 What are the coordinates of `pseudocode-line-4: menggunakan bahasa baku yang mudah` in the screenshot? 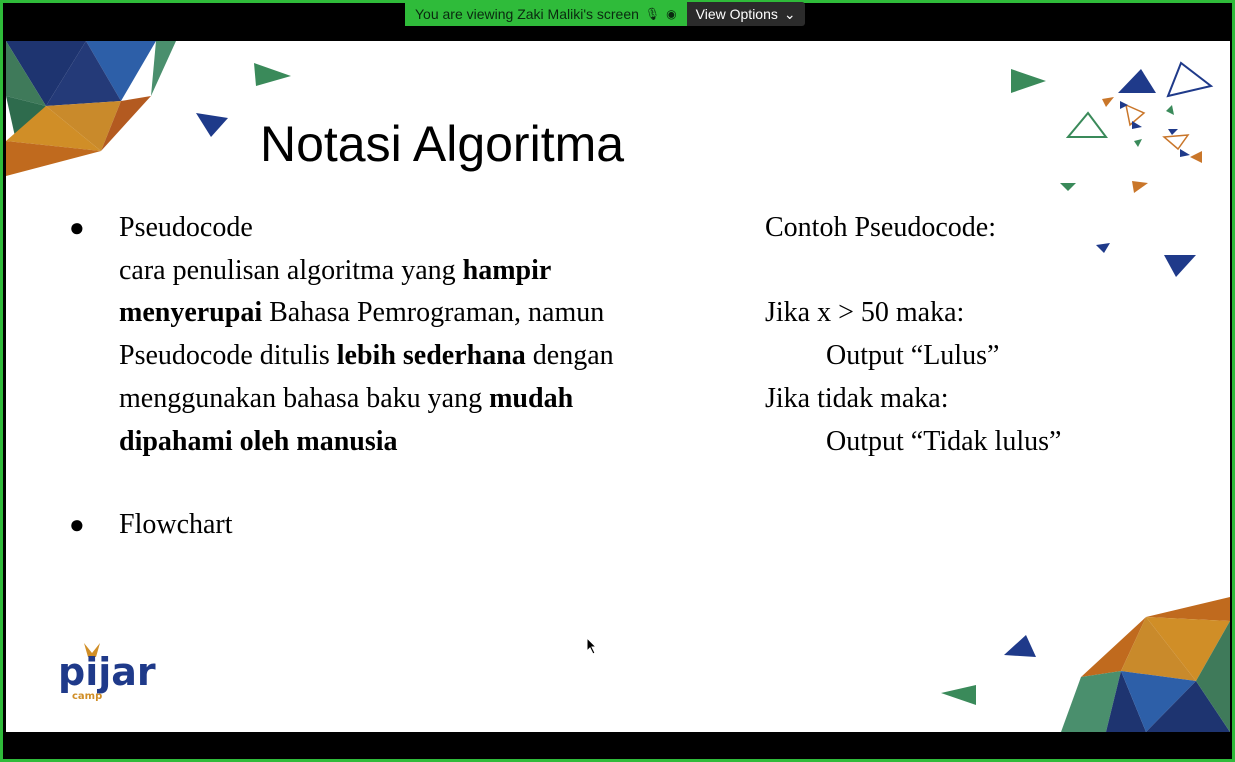 It's located at (346, 398).